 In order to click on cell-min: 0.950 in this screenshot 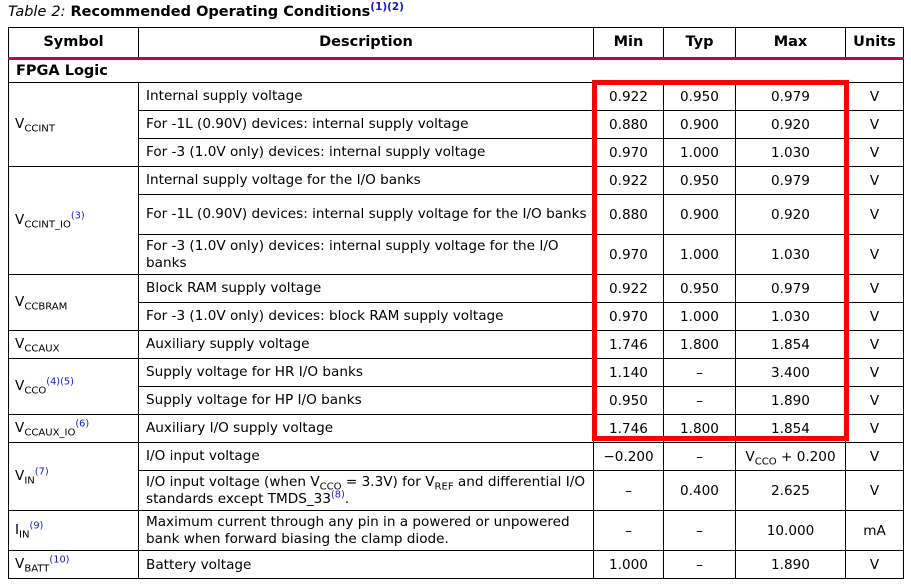, I will do `click(628, 401)`.